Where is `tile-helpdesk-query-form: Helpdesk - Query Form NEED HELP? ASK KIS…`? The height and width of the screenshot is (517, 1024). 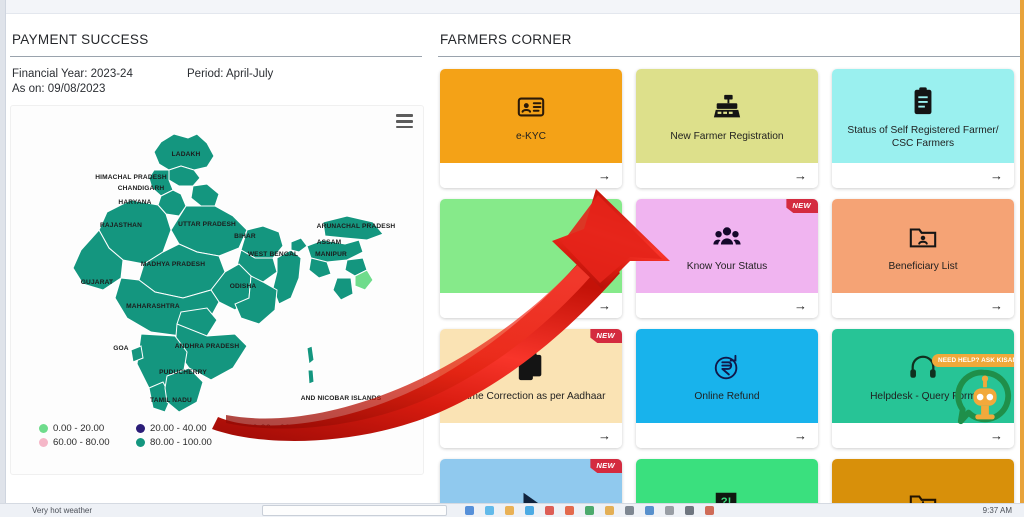
tile-helpdesk-query-form: Helpdesk - Query Form NEED HELP? ASK KIS… is located at coordinates (923, 388).